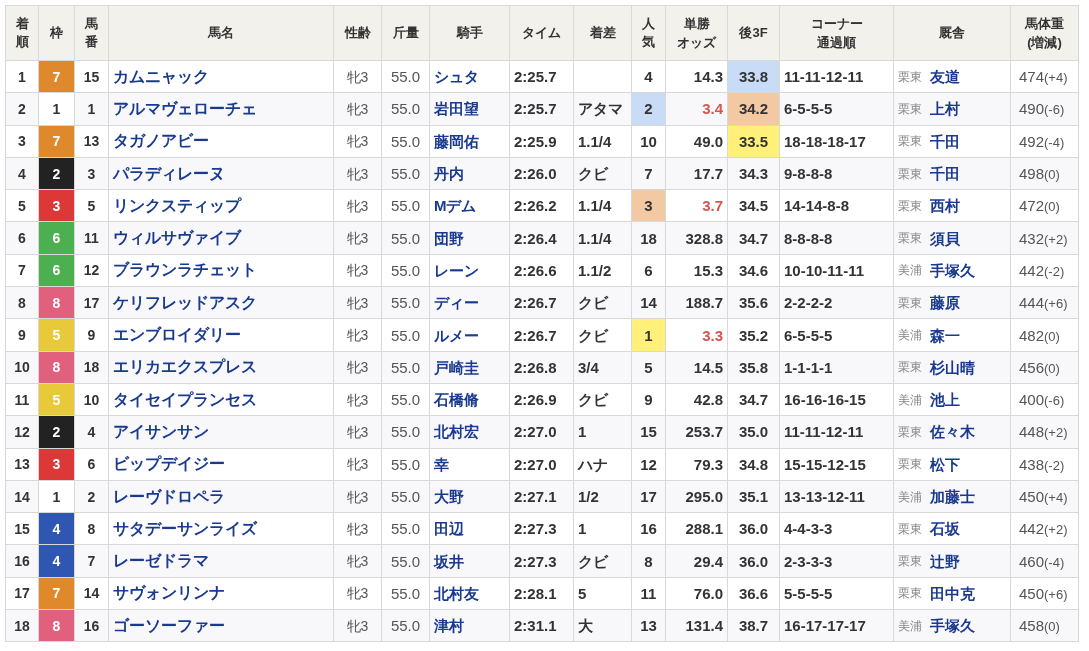  What do you see at coordinates (541, 302) in the screenshot?
I see `time-cell: 2:26.7` at bounding box center [541, 302].